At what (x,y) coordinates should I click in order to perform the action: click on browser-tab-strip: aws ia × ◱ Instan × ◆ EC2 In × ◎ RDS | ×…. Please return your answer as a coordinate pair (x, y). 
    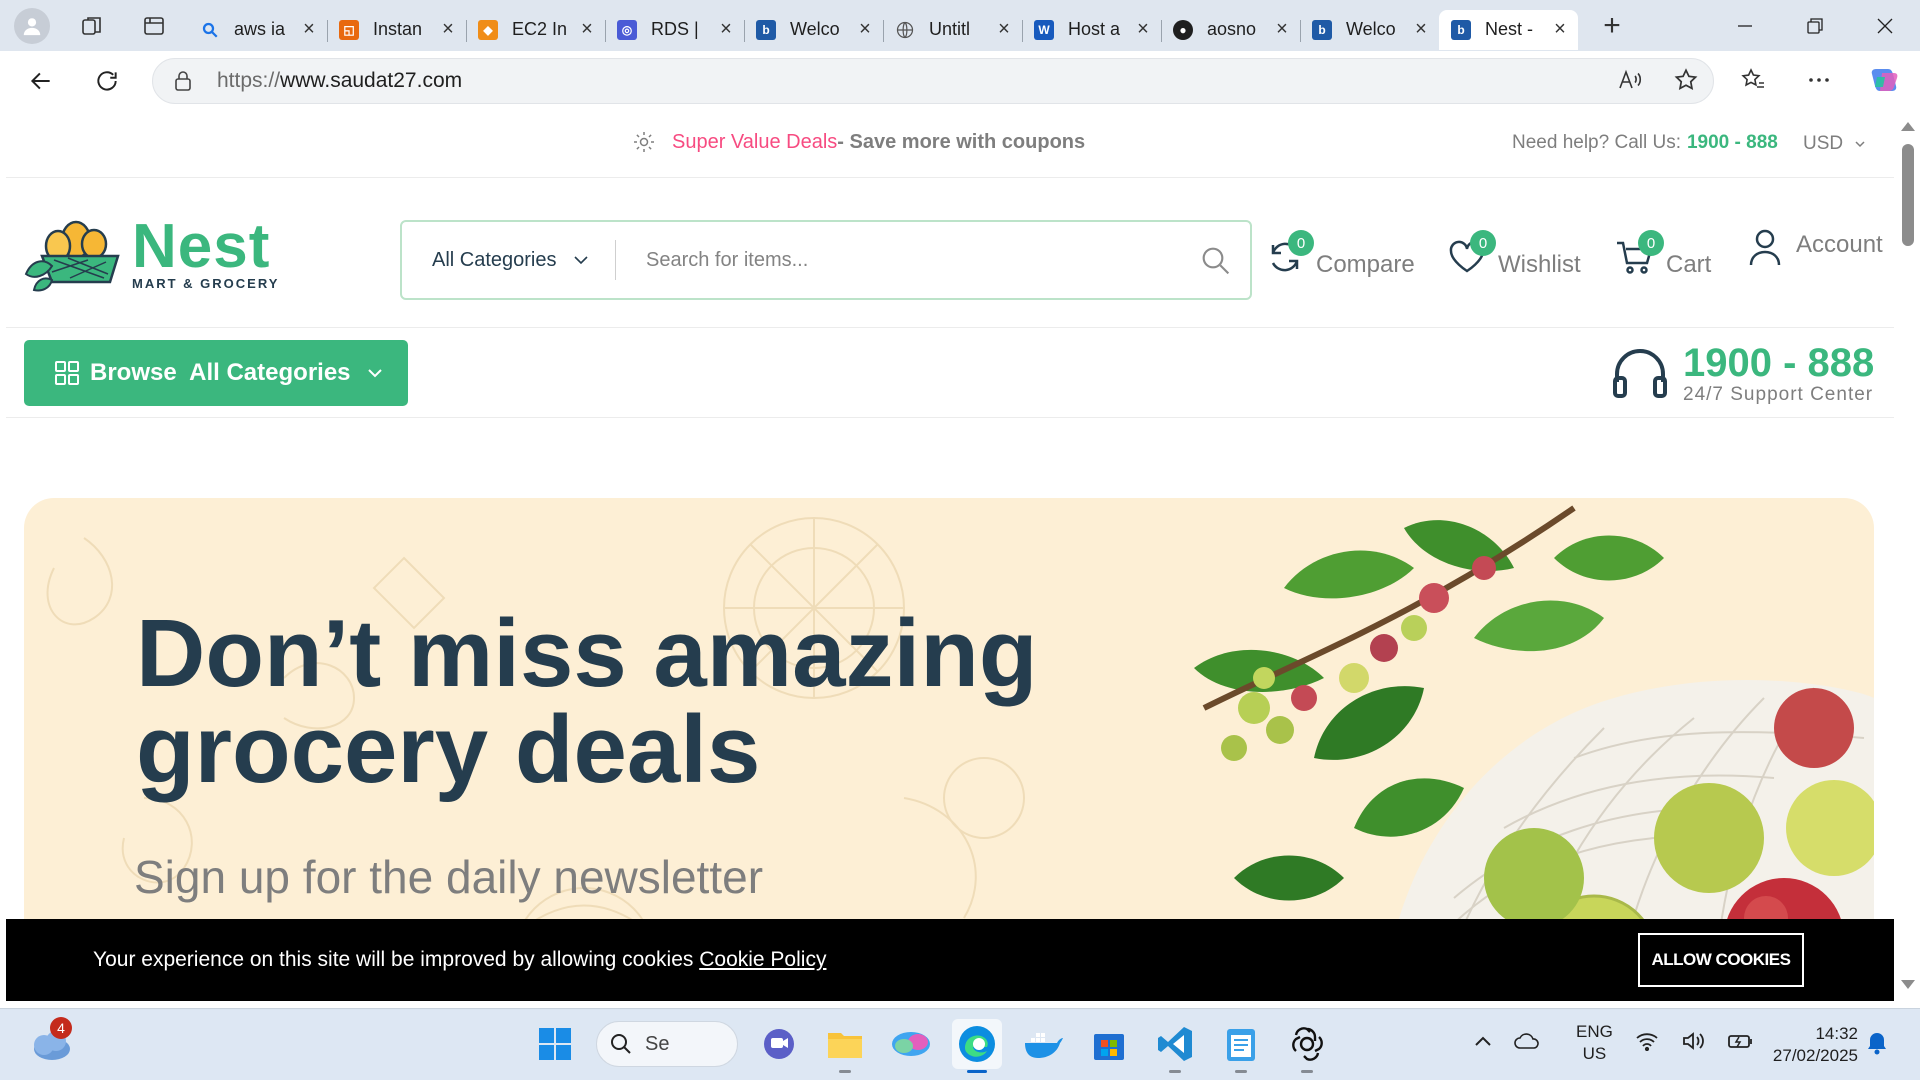
    Looking at the image, I should click on (960, 25).